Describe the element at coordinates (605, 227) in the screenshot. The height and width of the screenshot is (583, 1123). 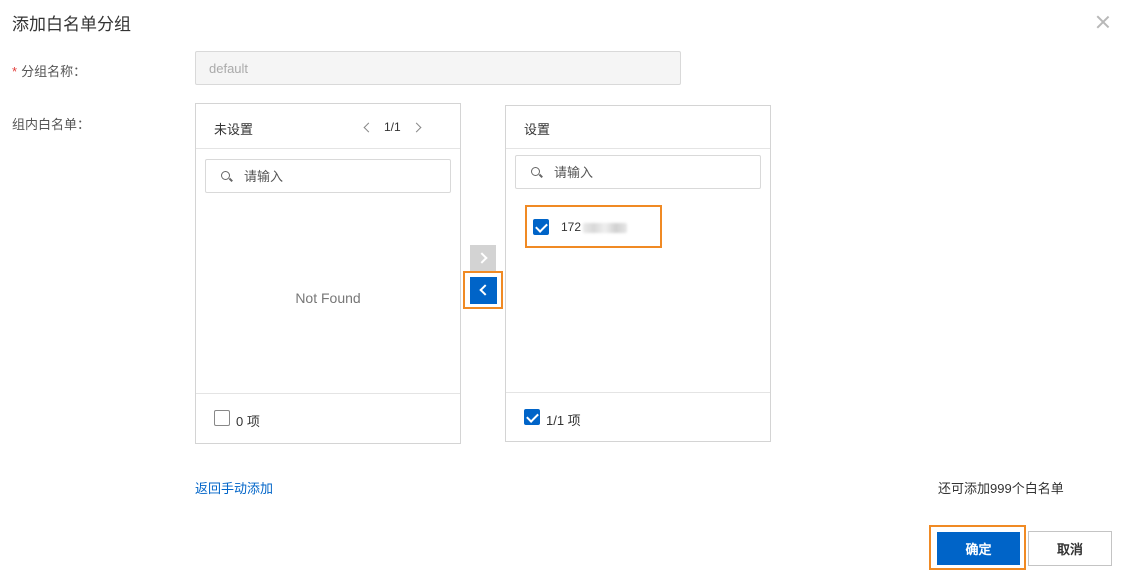
I see `redacted-ip` at that location.